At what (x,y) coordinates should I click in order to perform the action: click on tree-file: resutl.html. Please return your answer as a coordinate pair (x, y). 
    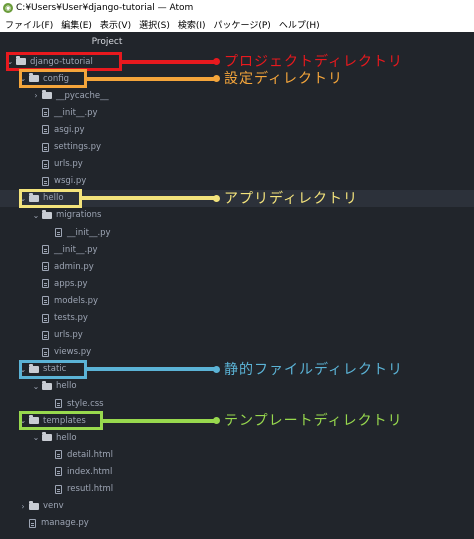
    Looking at the image, I should click on (107, 489).